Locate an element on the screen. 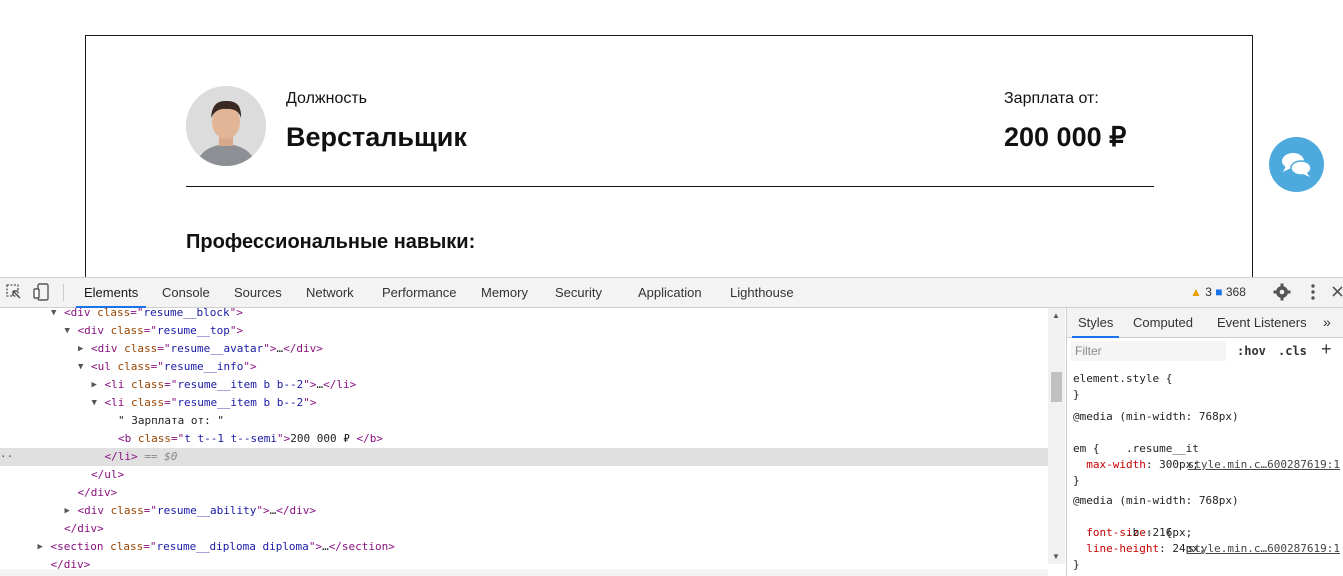 The height and width of the screenshot is (576, 1343). tab-lighthouse: Lighthouse is located at coordinates (762, 292).